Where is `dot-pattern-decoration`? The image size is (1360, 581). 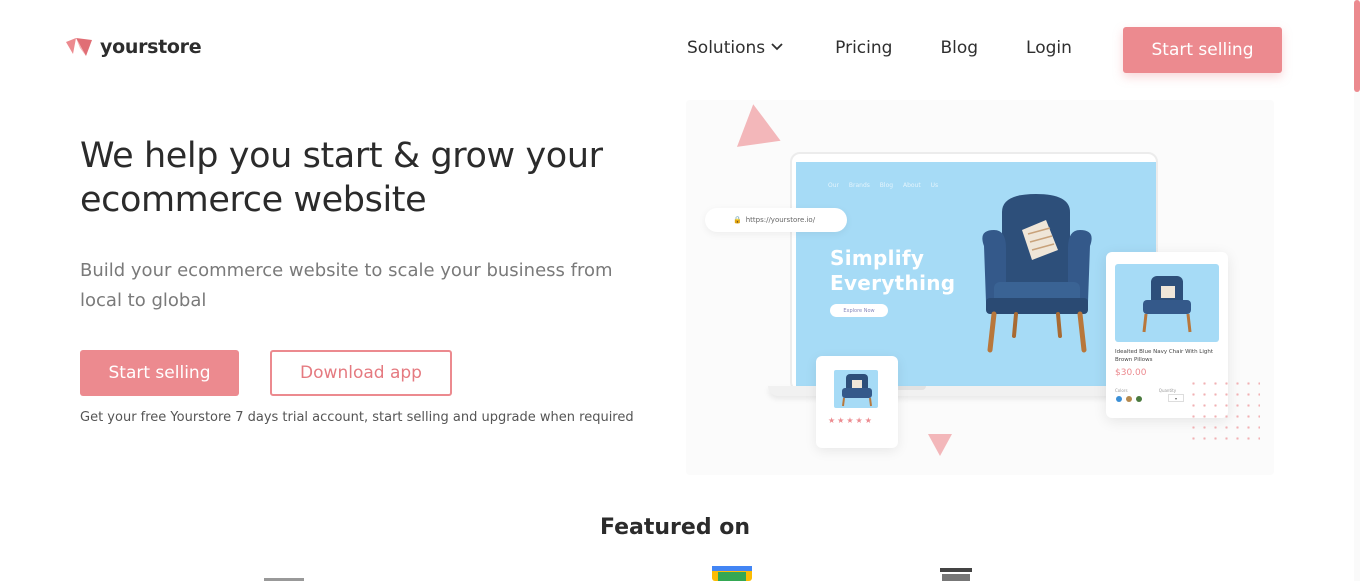
dot-pattern-decoration is located at coordinates (1224, 411).